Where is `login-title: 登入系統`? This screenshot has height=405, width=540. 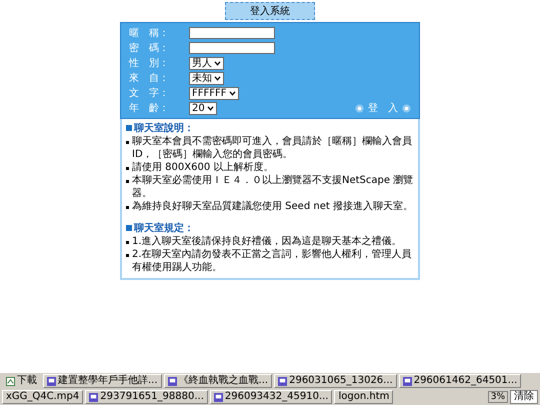
login-title: 登入系統 is located at coordinates (270, 11).